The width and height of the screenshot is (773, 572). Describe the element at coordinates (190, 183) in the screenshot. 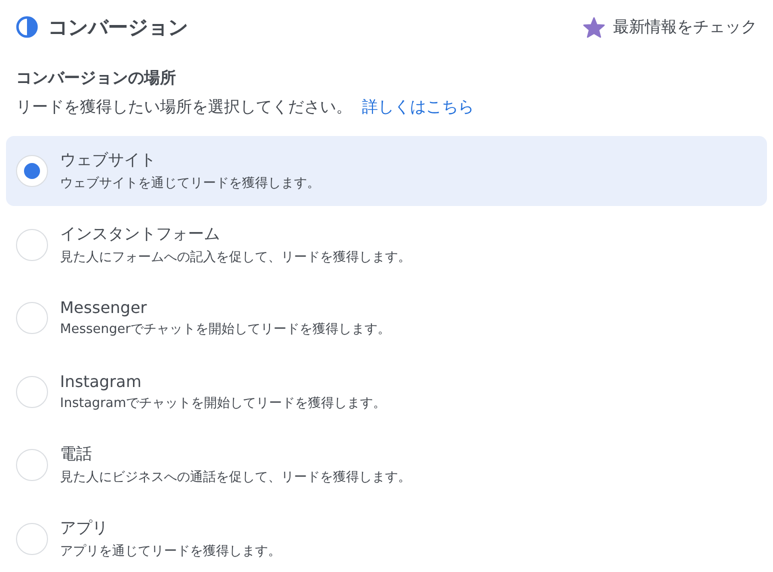

I see `option-description: ウェブサイトを通じてリードを獲得します。` at that location.